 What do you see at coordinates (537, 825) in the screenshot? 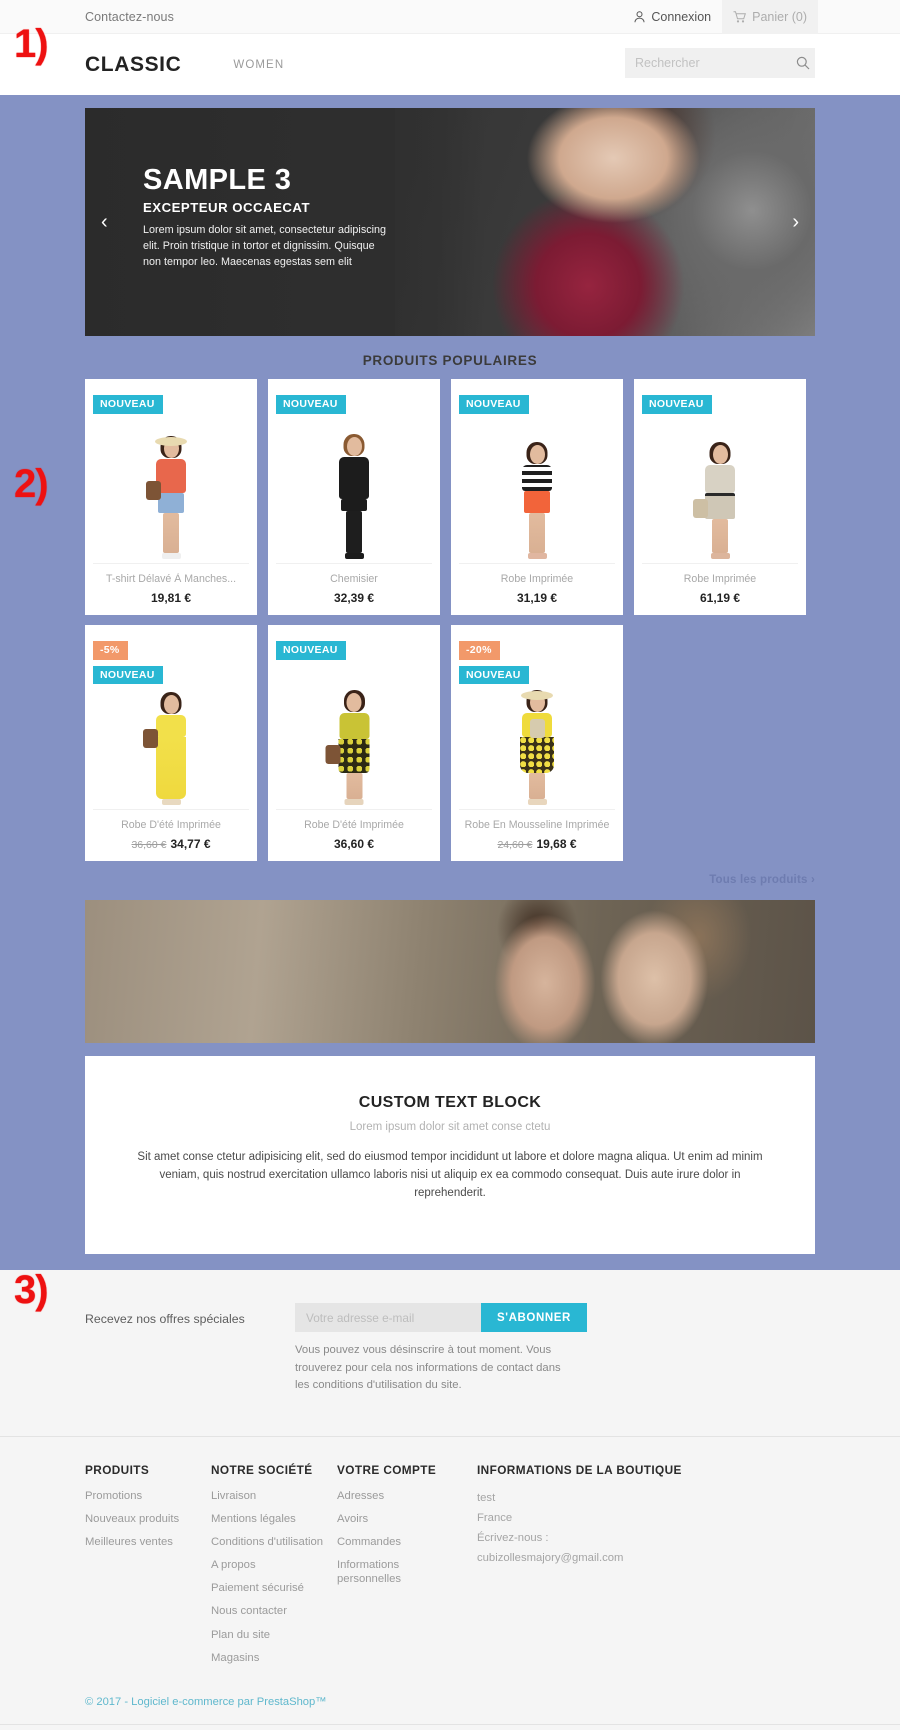
I see `product-name: Robe En Mousseline Imprimée` at bounding box center [537, 825].